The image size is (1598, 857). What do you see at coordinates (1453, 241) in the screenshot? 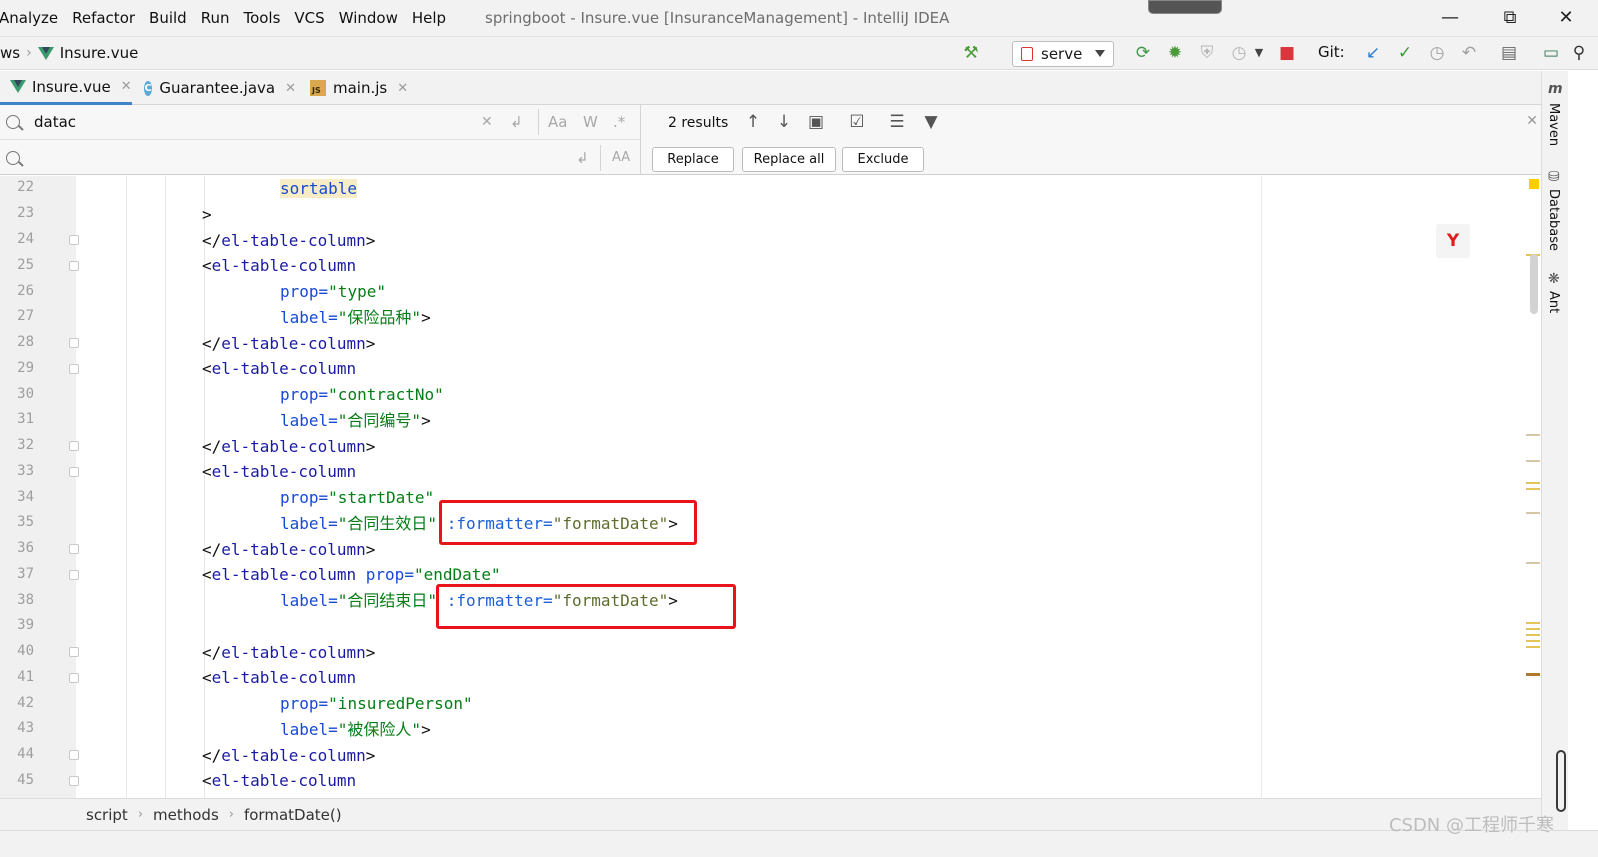
I see `inspection-widget-icon: Y` at bounding box center [1453, 241].